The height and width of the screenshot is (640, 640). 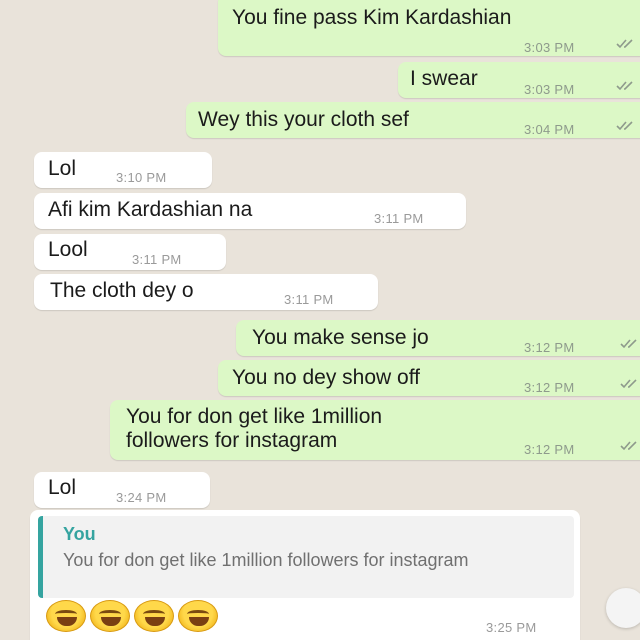 What do you see at coordinates (232, 440) in the screenshot?
I see `message-text: followers for instagram` at bounding box center [232, 440].